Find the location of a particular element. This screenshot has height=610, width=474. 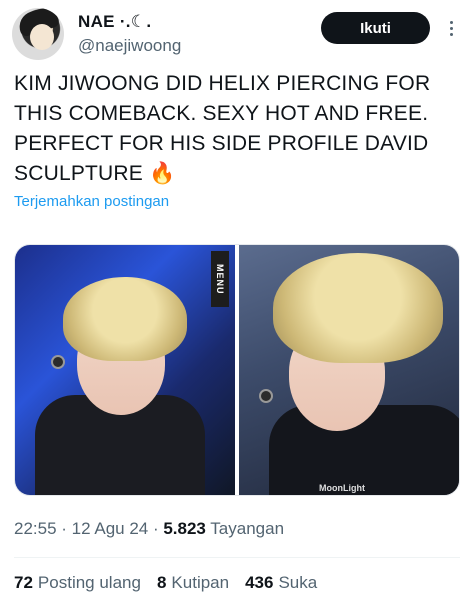

tweet-time: 22:55 is located at coordinates (35, 528).